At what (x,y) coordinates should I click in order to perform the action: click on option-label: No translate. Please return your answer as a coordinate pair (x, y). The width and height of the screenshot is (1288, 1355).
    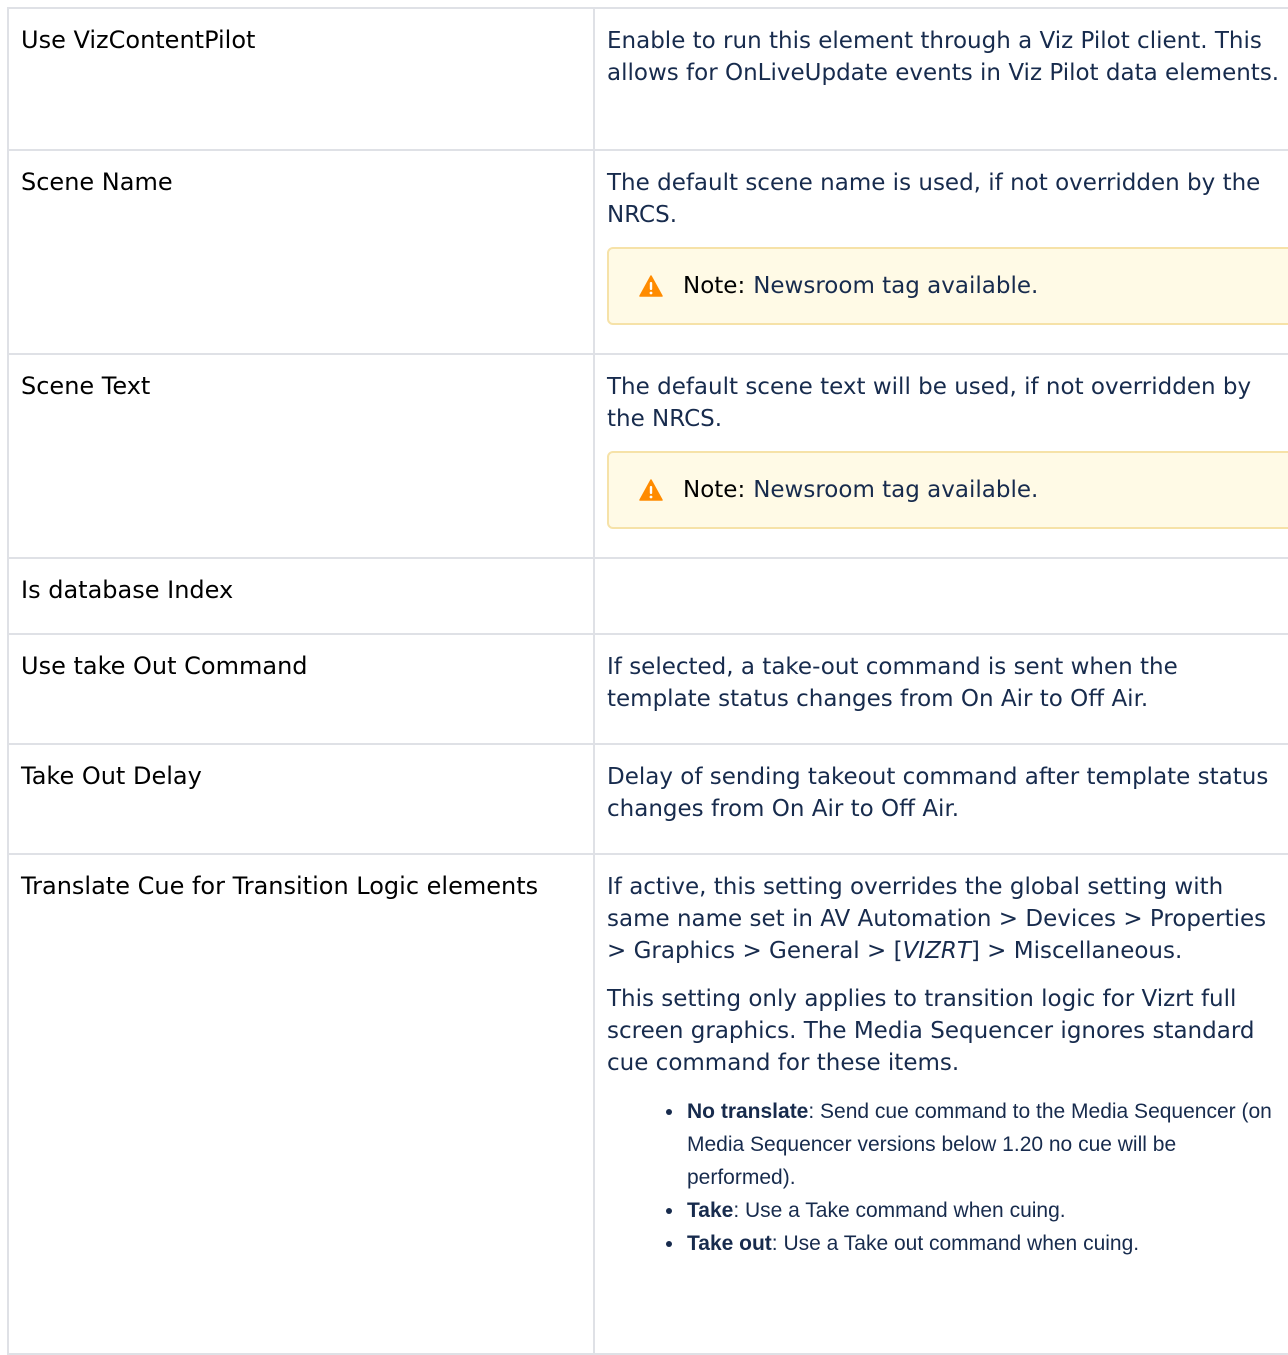
    Looking at the image, I should click on (748, 1111).